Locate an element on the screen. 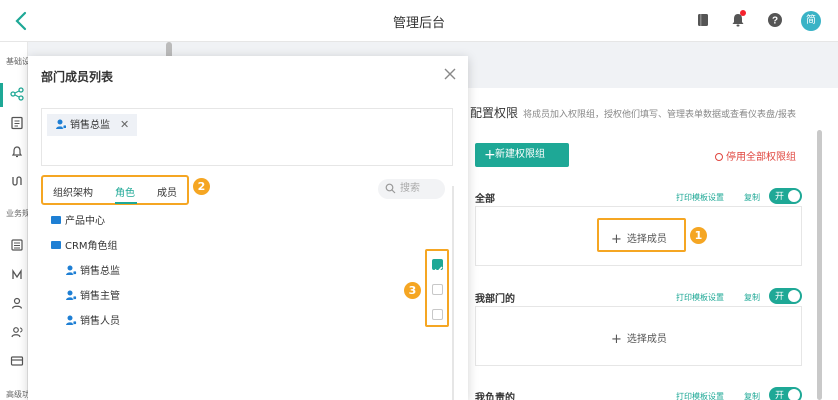  search-placeholder: 搜索 is located at coordinates (410, 188).